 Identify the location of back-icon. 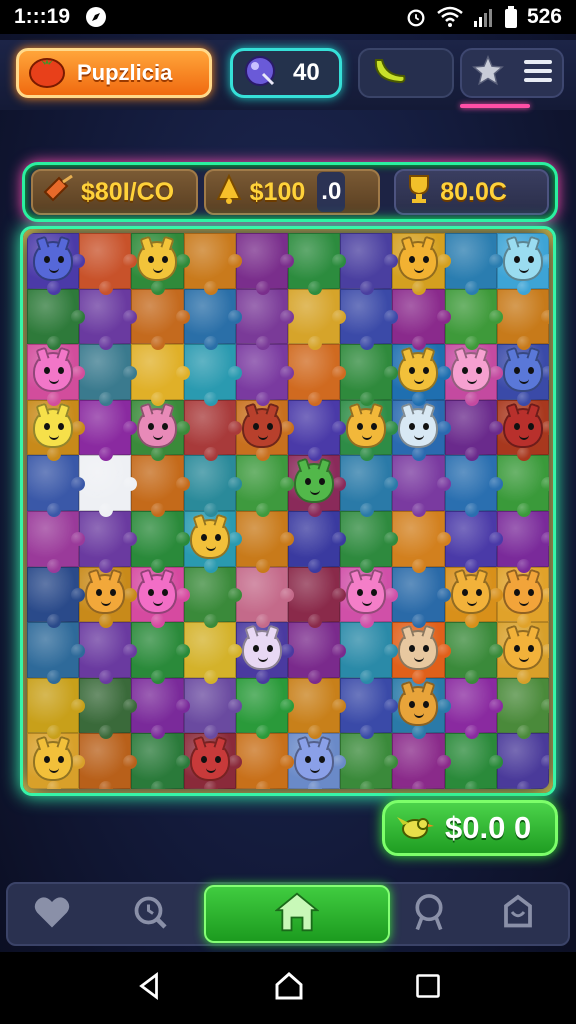
(149, 988).